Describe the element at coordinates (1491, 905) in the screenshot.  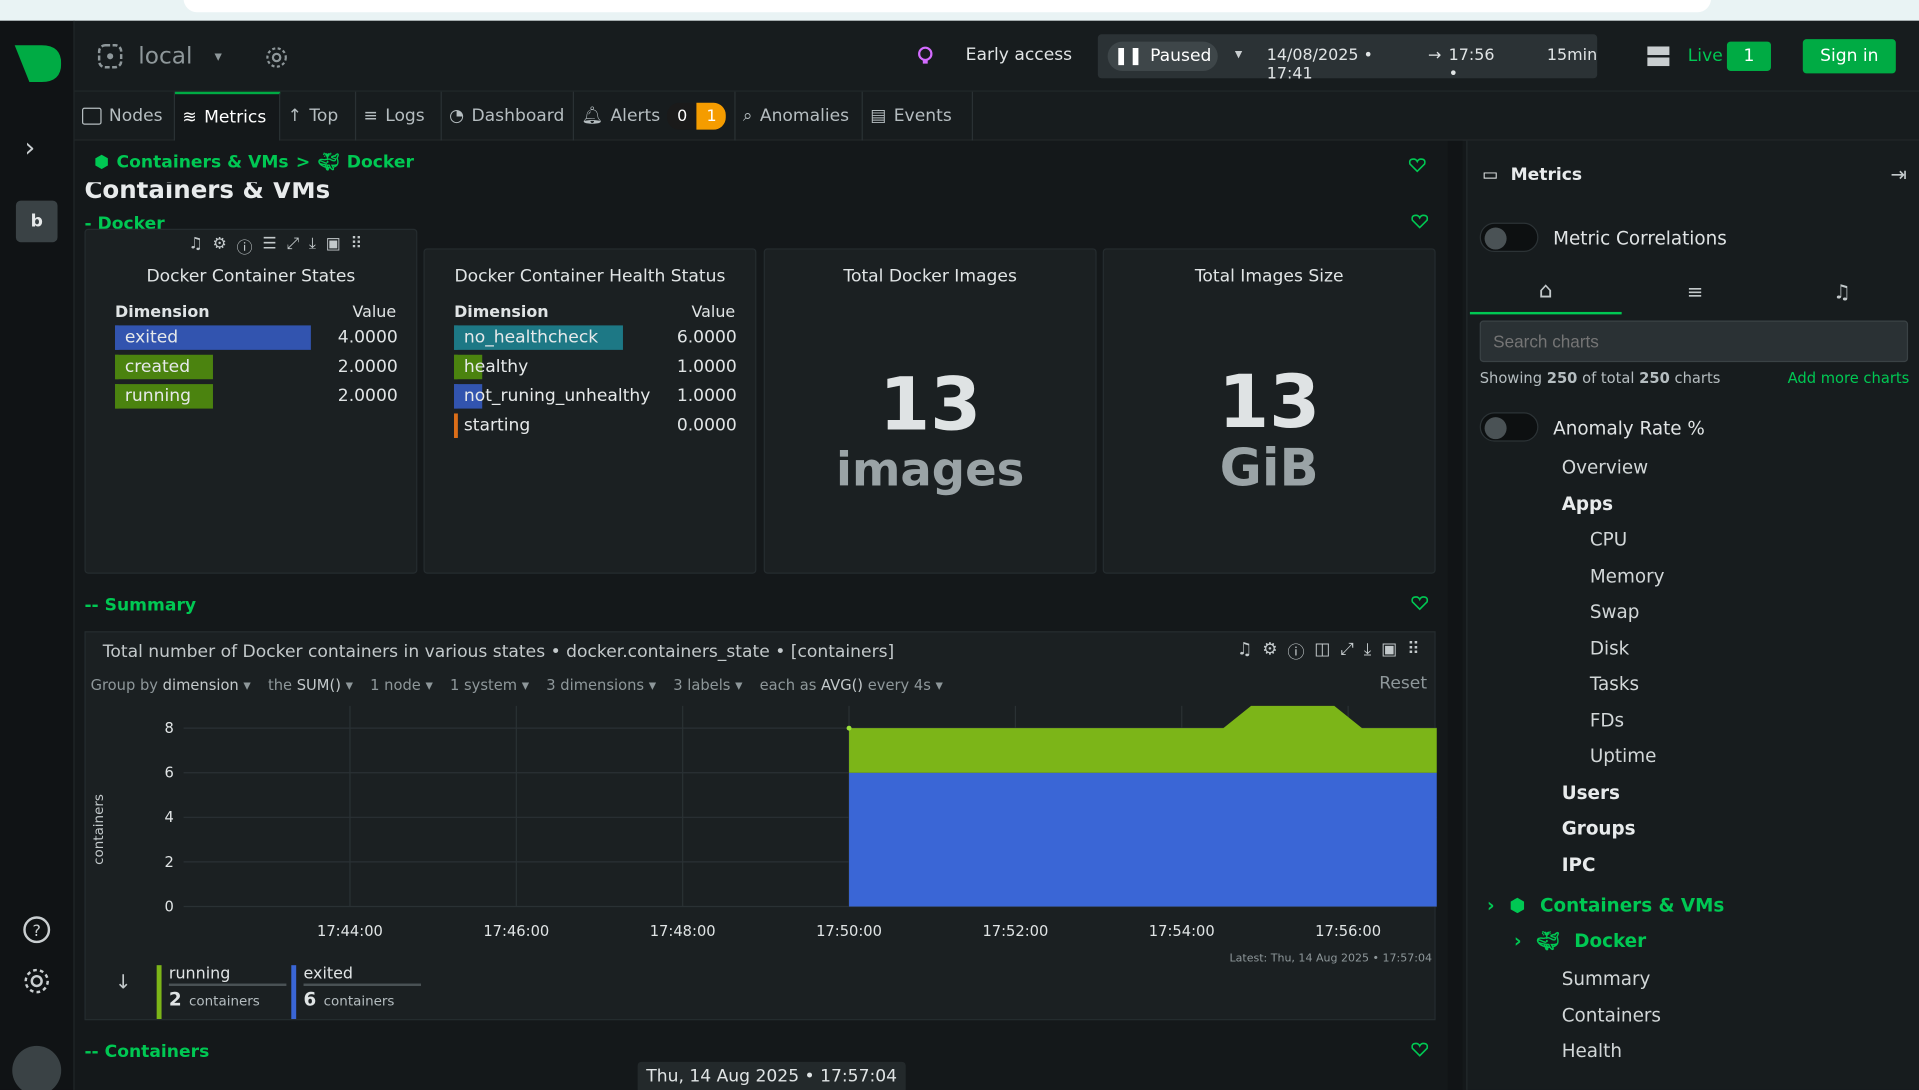
I see `chevron-right-icon: ›` at that location.